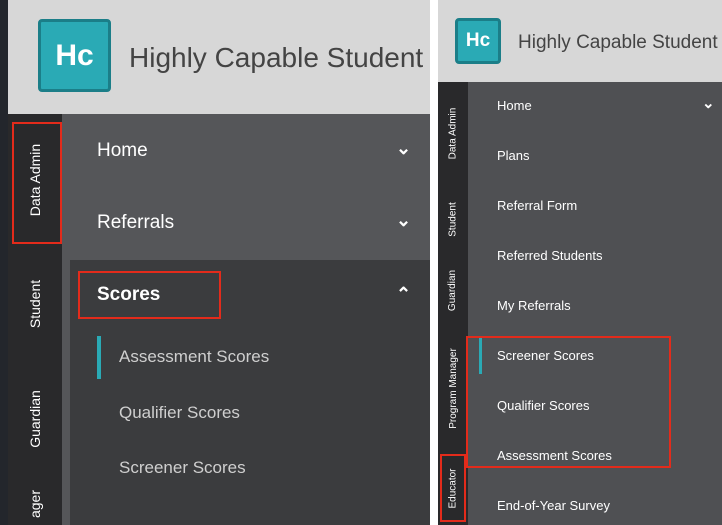  What do you see at coordinates (128, 295) in the screenshot?
I see `menu-item-scores: Scores` at bounding box center [128, 295].